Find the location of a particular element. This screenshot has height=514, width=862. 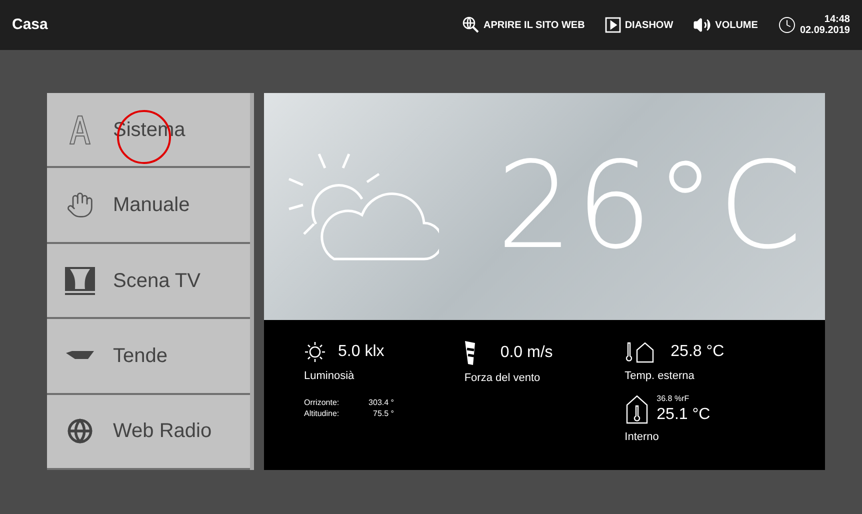

play-icon is located at coordinates (612, 25).